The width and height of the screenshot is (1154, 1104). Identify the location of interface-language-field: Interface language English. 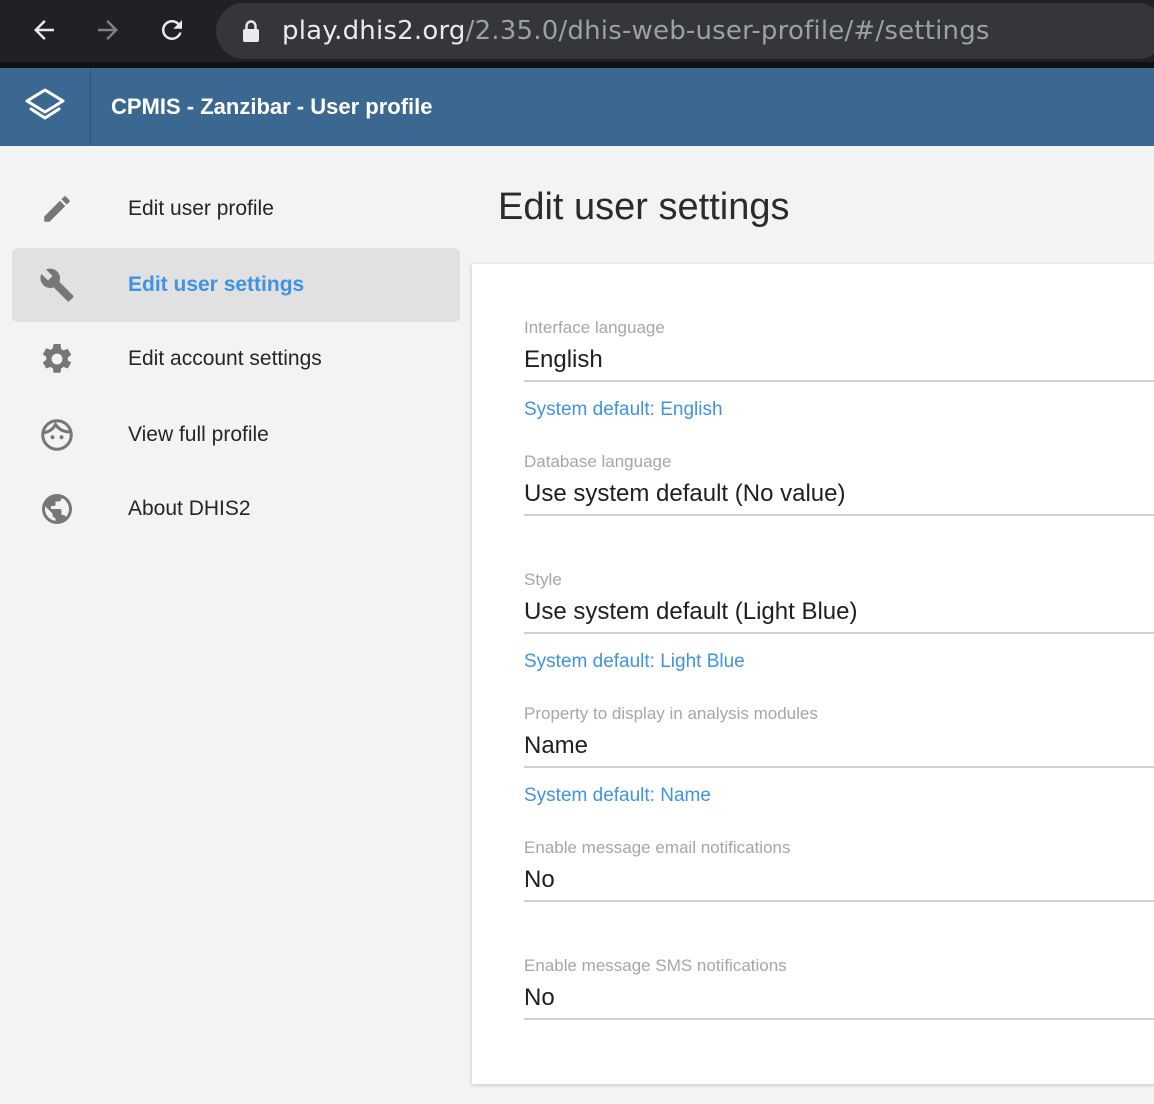
(839, 350).